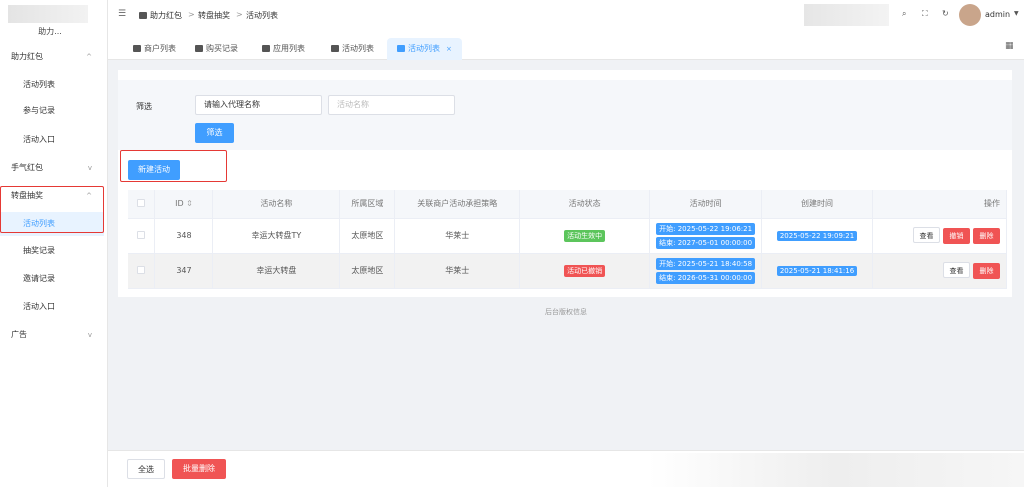  Describe the element at coordinates (585, 204) in the screenshot. I see `column-header: 活动状态` at that location.